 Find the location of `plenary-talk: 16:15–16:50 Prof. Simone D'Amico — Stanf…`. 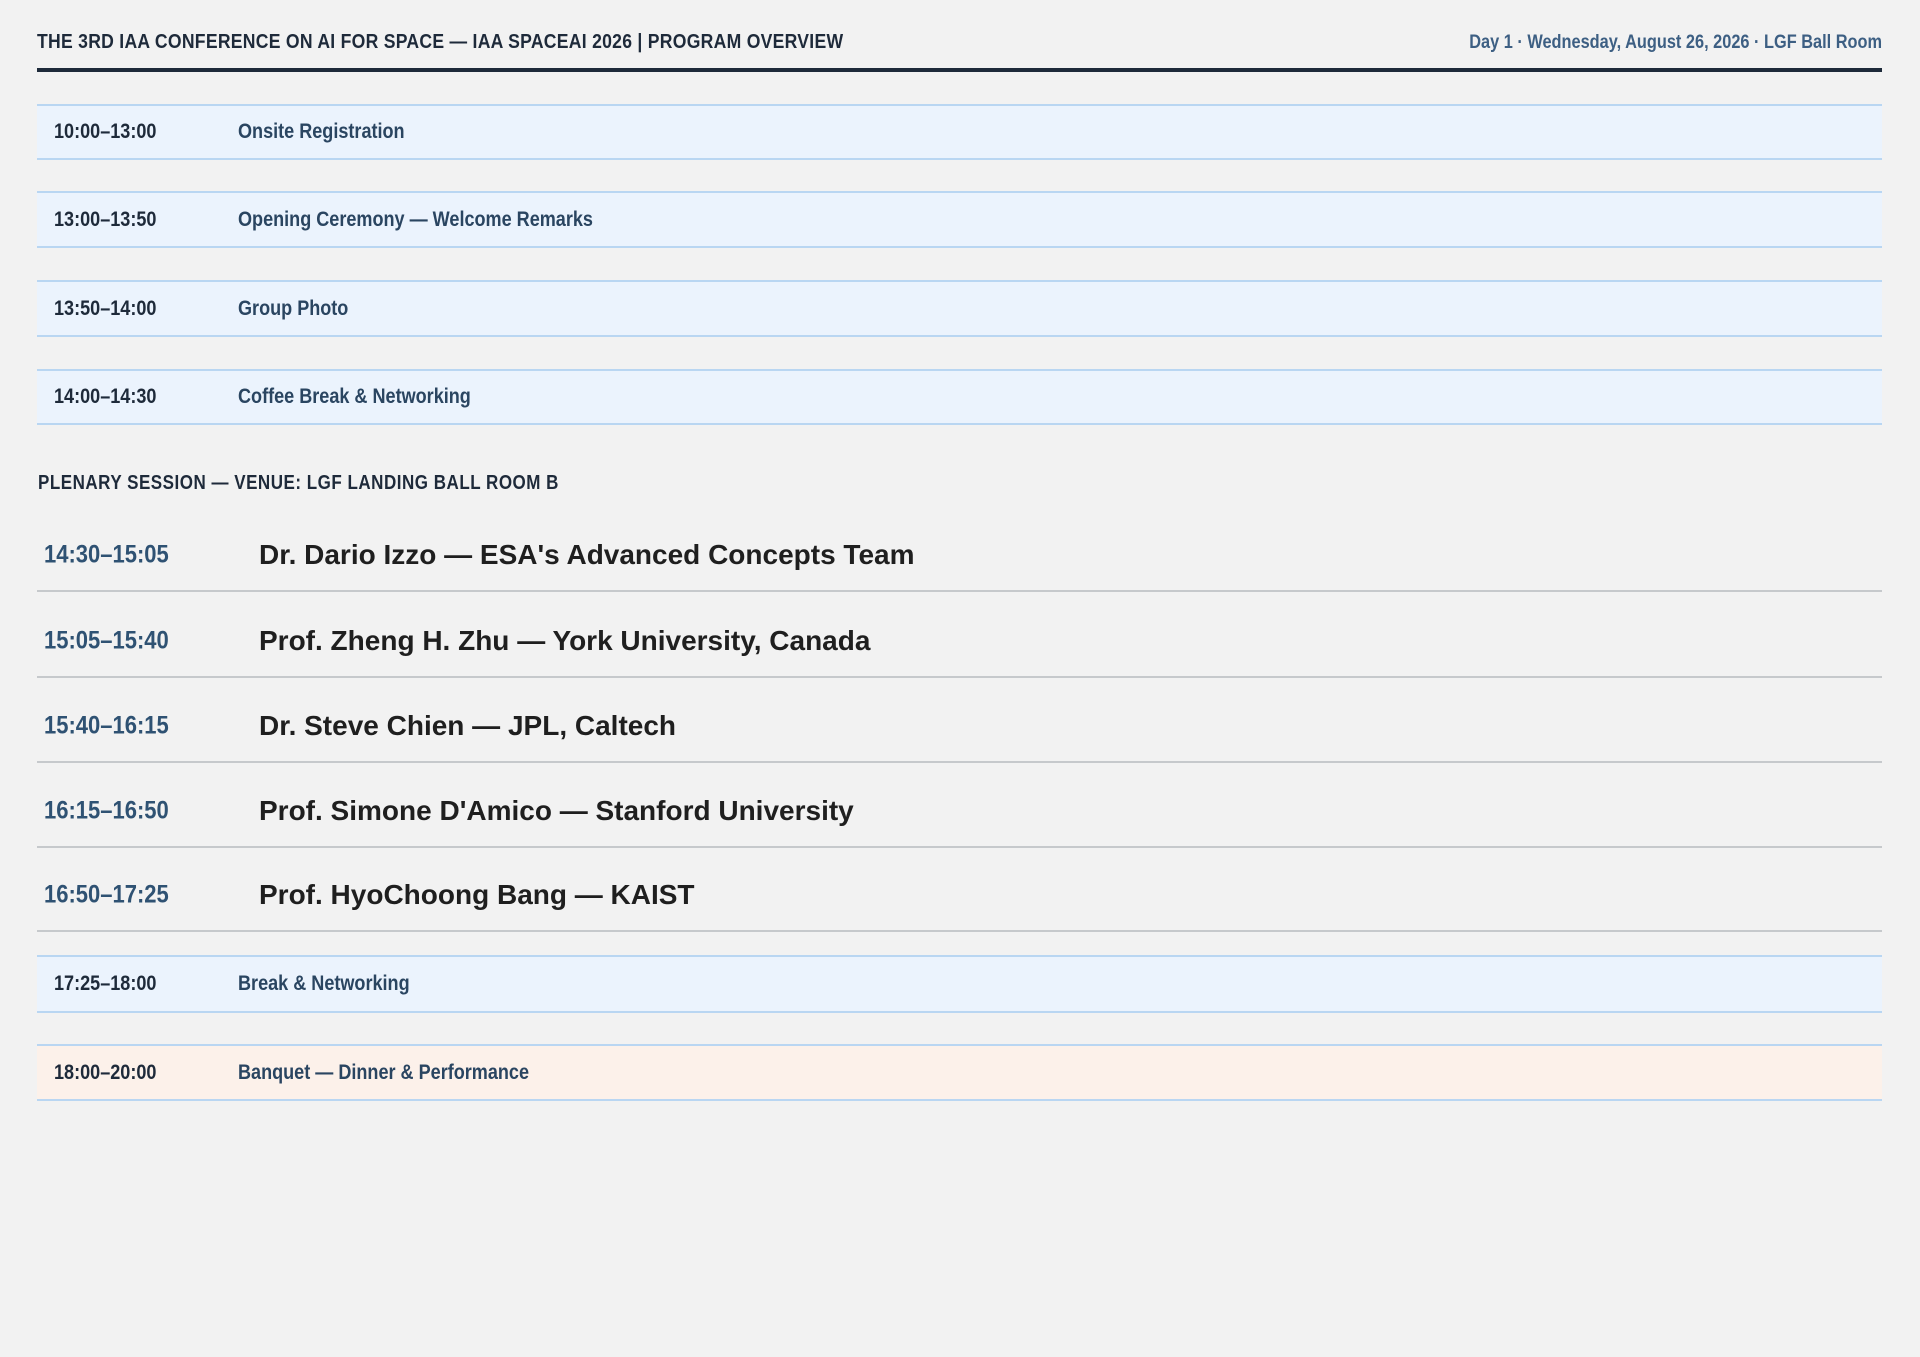

plenary-talk: 16:15–16:50 Prof. Simone D'Amico — Stanf… is located at coordinates (959, 812).